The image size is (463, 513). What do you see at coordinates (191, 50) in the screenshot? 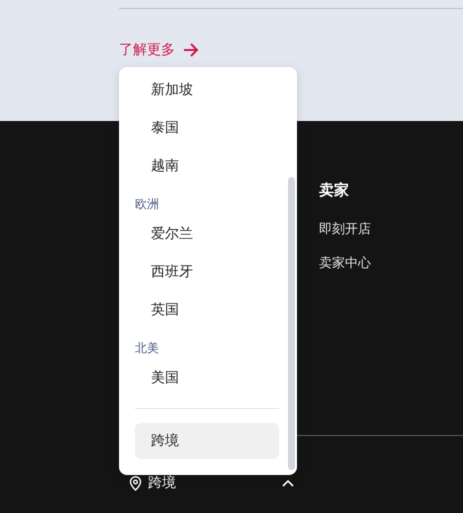
I see `arrow-right-icon` at bounding box center [191, 50].